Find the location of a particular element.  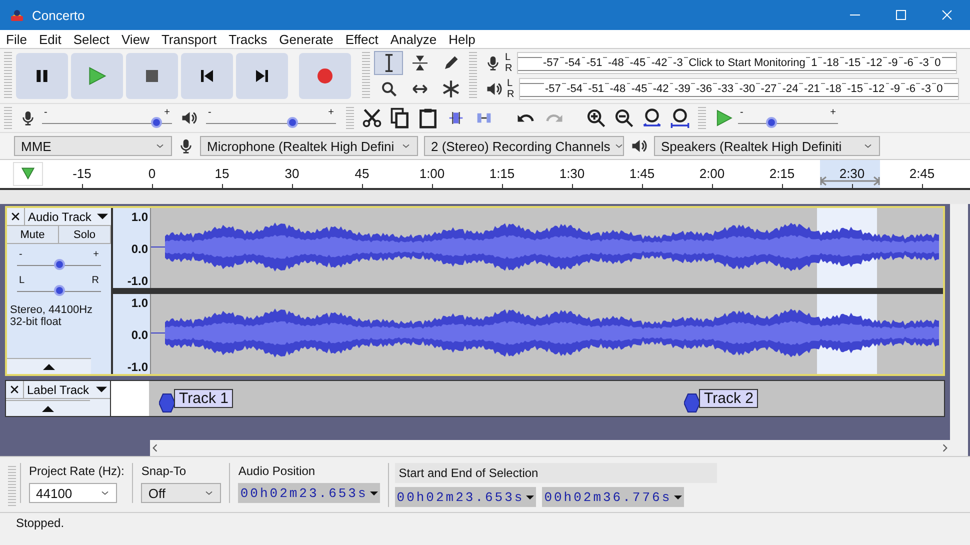

playback-device-dropdown: Speakers (Realtek High Definiti is located at coordinates (767, 146).